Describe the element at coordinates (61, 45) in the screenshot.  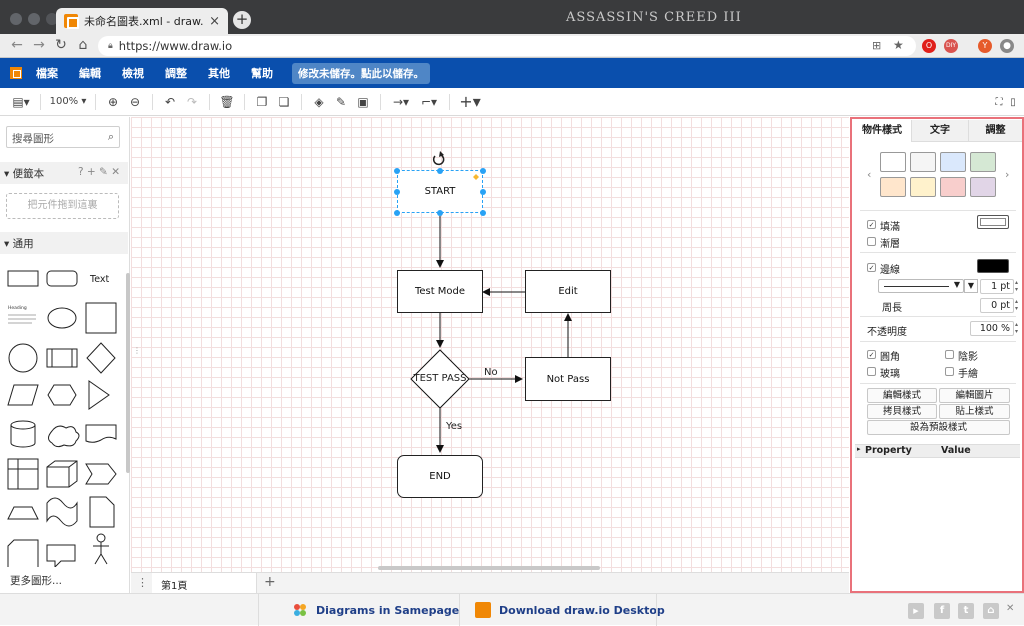
I see `reload-icon: ↻` at that location.